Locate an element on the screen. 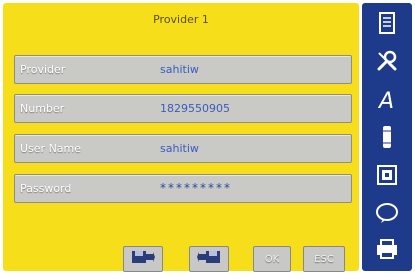 The width and height of the screenshot is (415, 274). sidebar: A is located at coordinates (387, 137).